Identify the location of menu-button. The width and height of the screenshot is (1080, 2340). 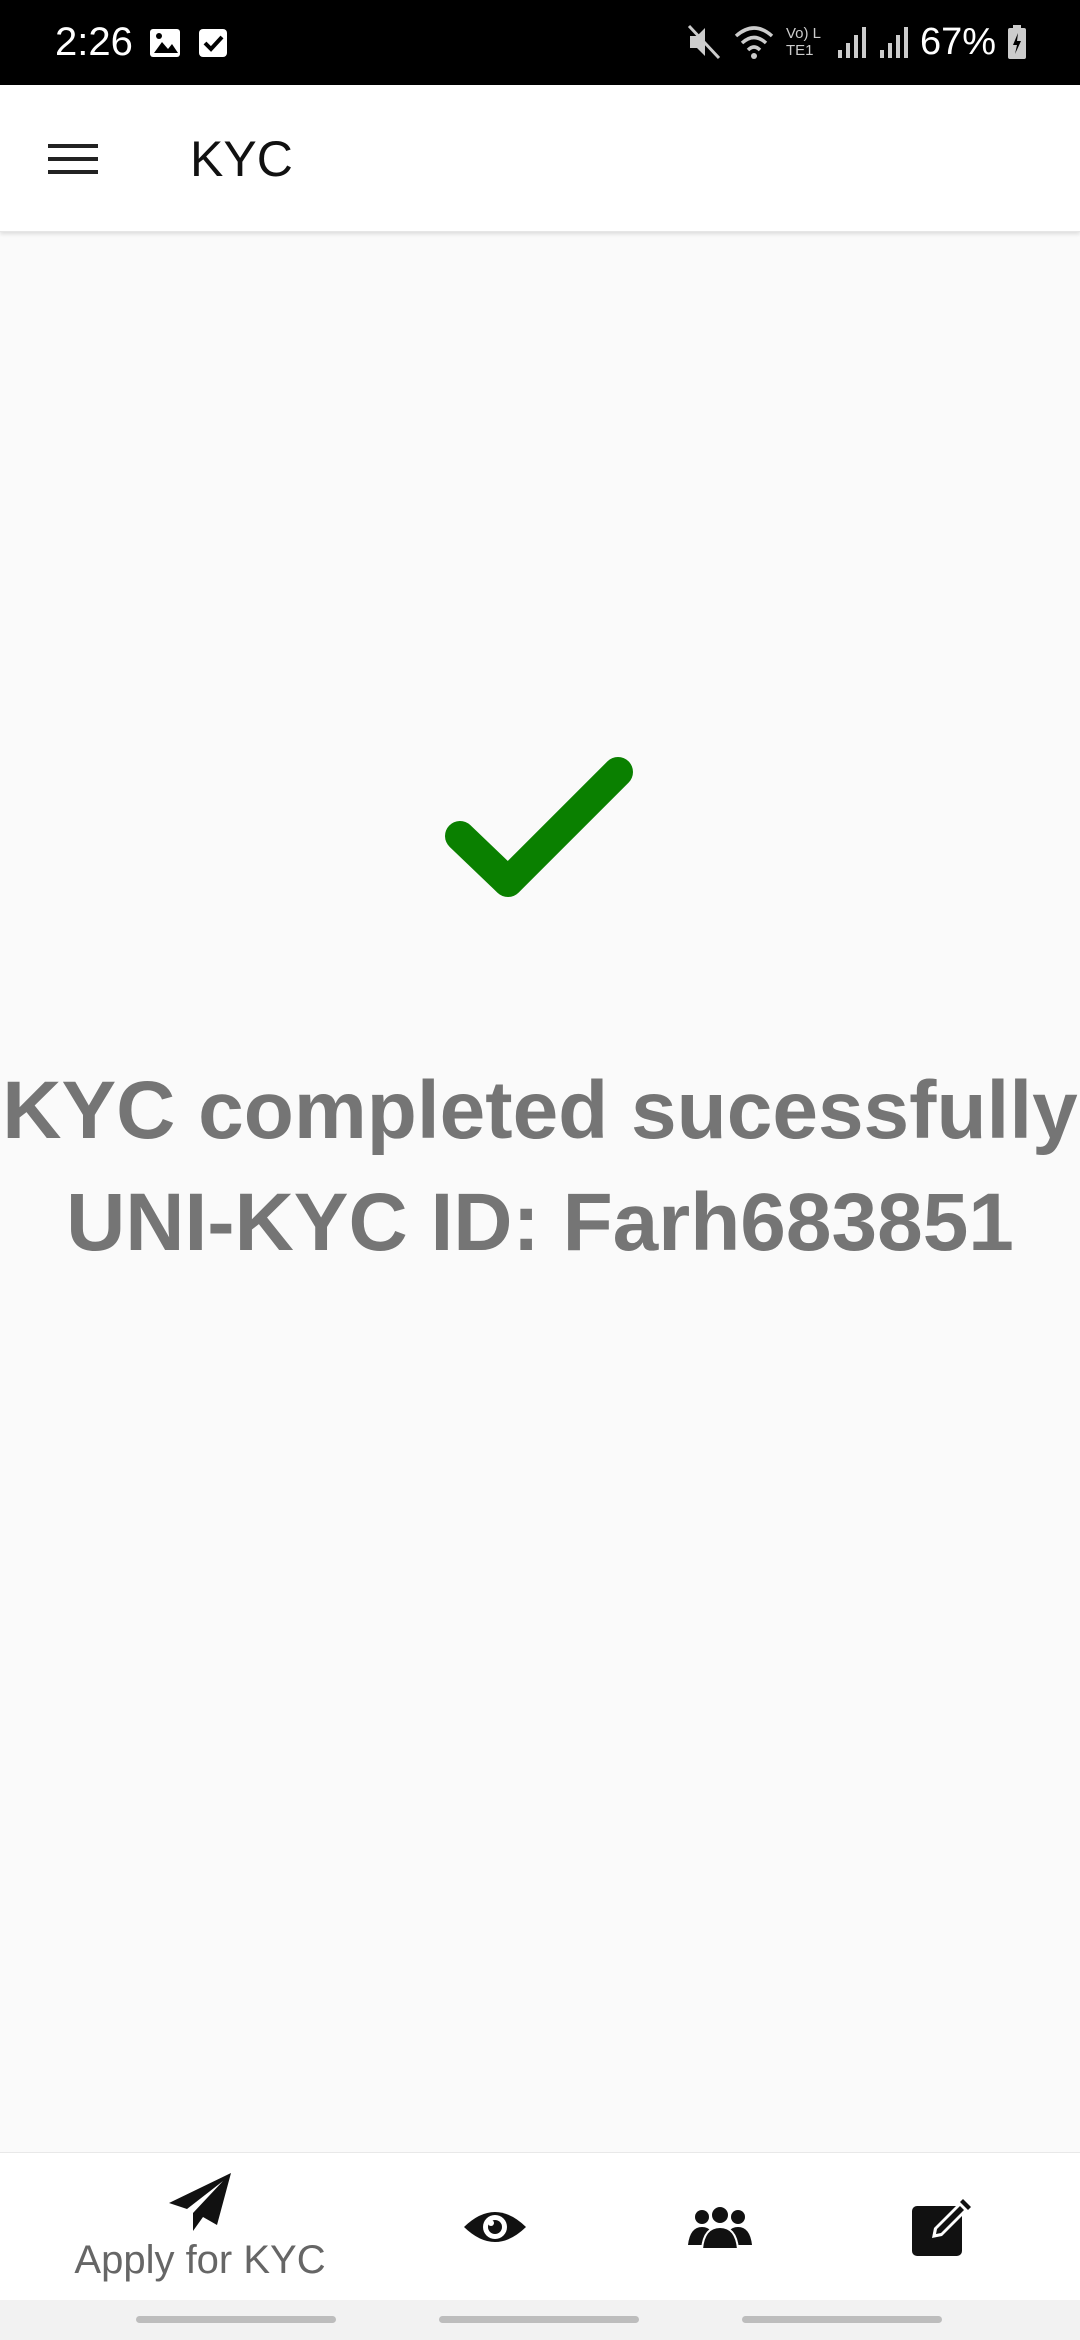
(74, 159).